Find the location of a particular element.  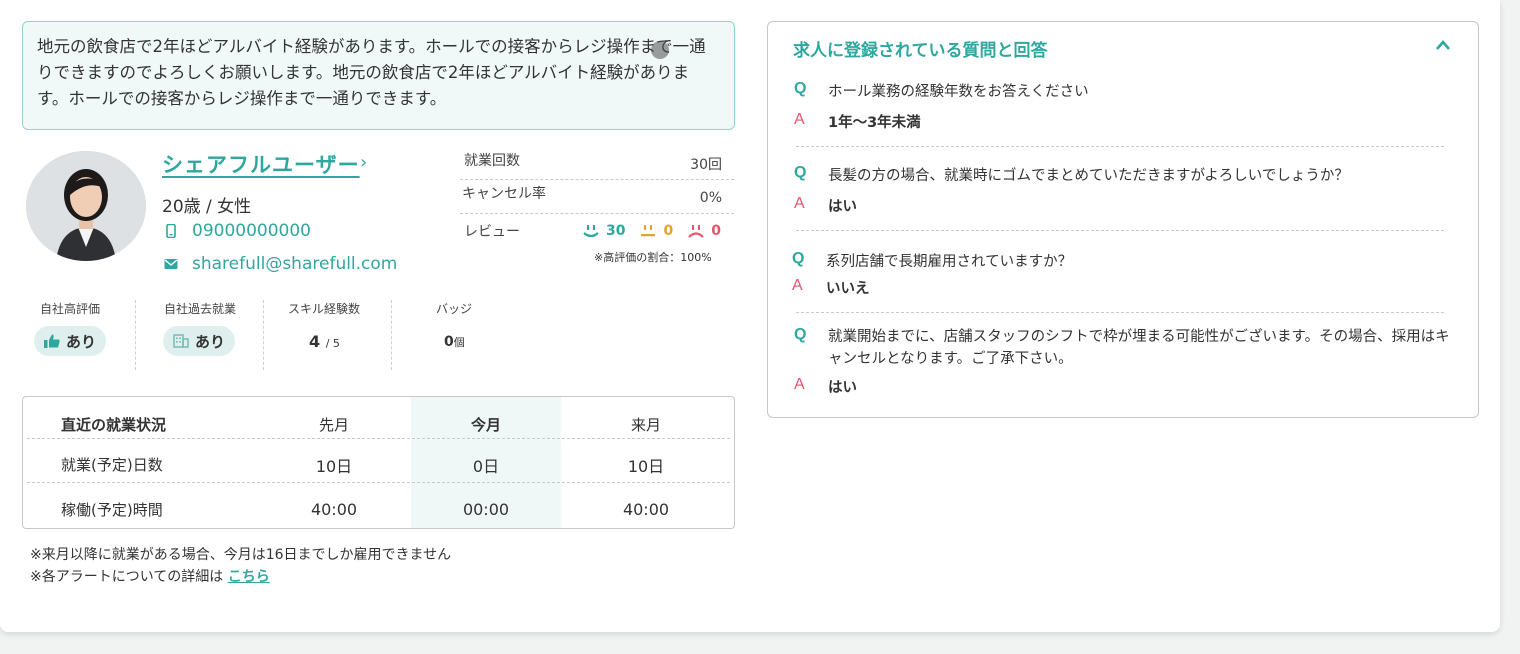

row-work-days-label: 就業(予定)日数 is located at coordinates (112, 465).